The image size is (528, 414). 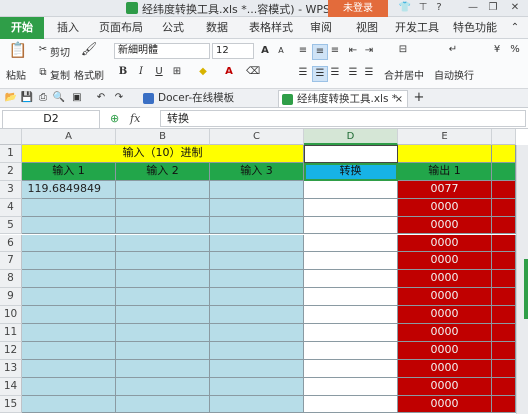 I want to click on print-icon: ⎙, so click(x=43, y=98).